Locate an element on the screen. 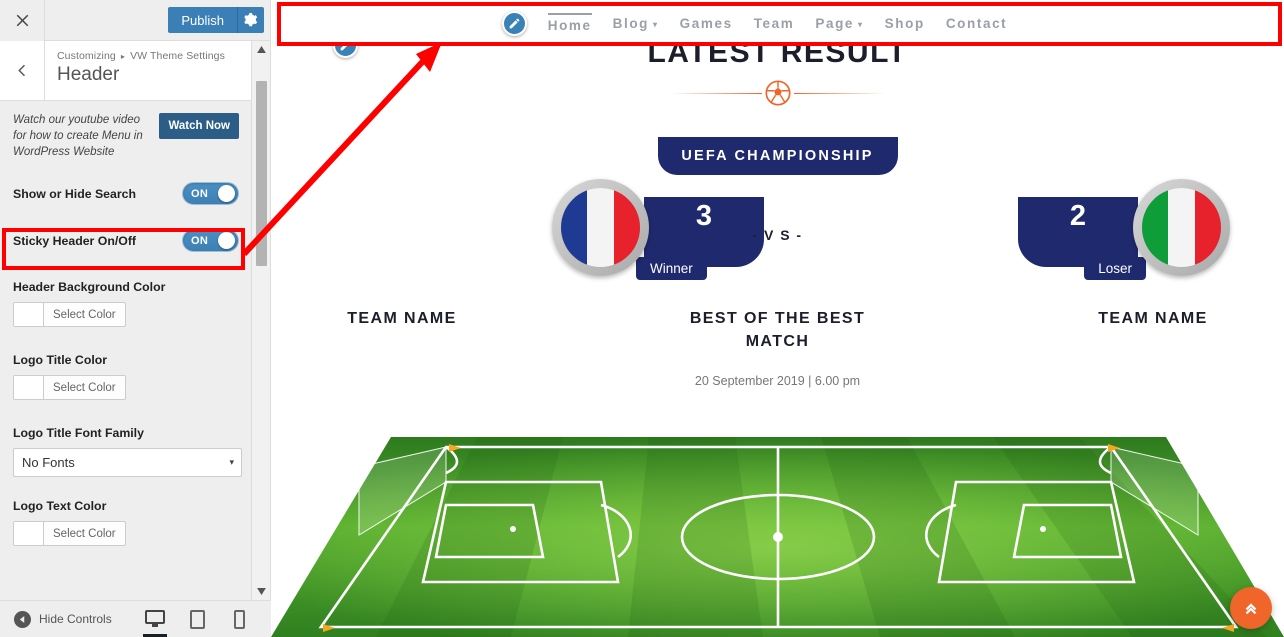 This screenshot has height=637, width=1284. nav-label: Team is located at coordinates (774, 23).